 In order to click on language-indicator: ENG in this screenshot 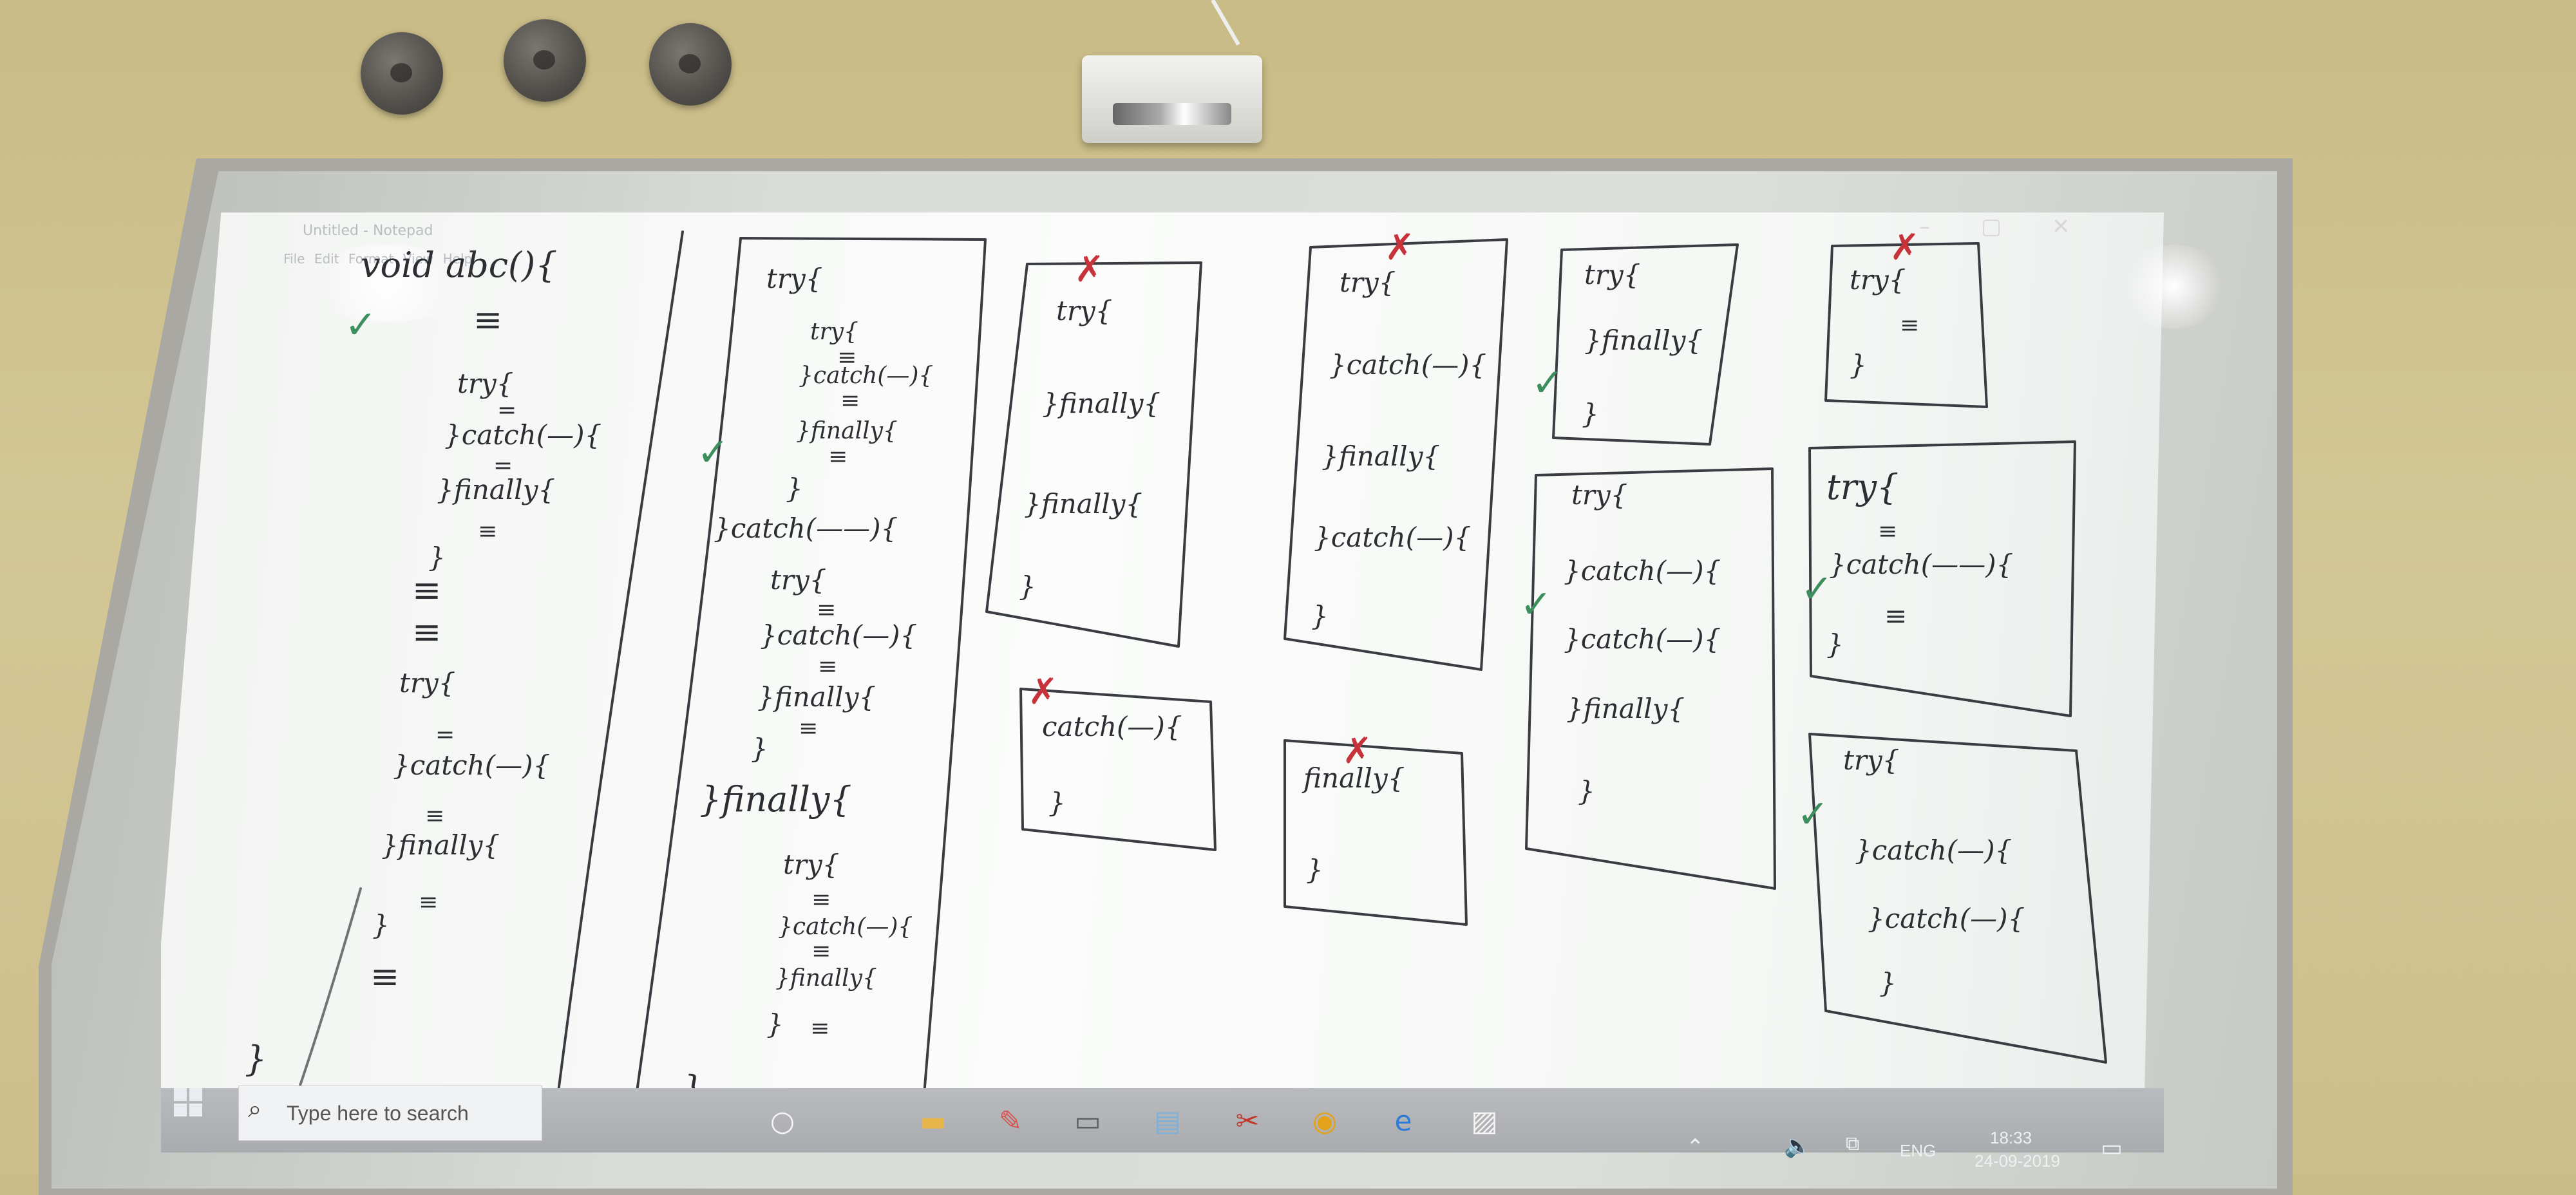, I will do `click(1918, 1151)`.